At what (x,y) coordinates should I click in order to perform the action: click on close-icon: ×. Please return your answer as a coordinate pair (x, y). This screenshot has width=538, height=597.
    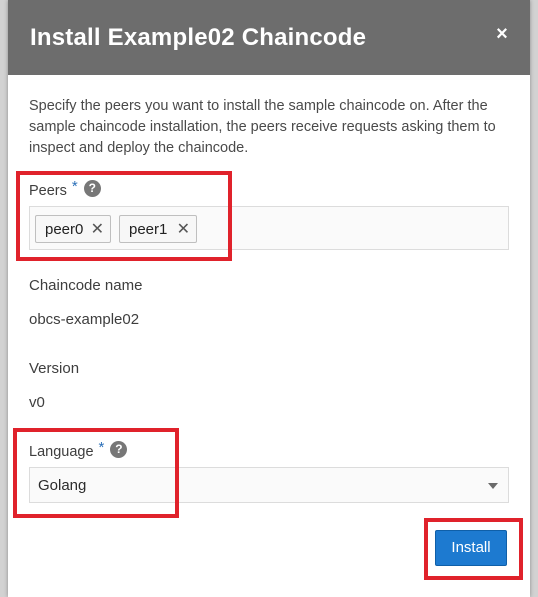
    Looking at the image, I should click on (502, 34).